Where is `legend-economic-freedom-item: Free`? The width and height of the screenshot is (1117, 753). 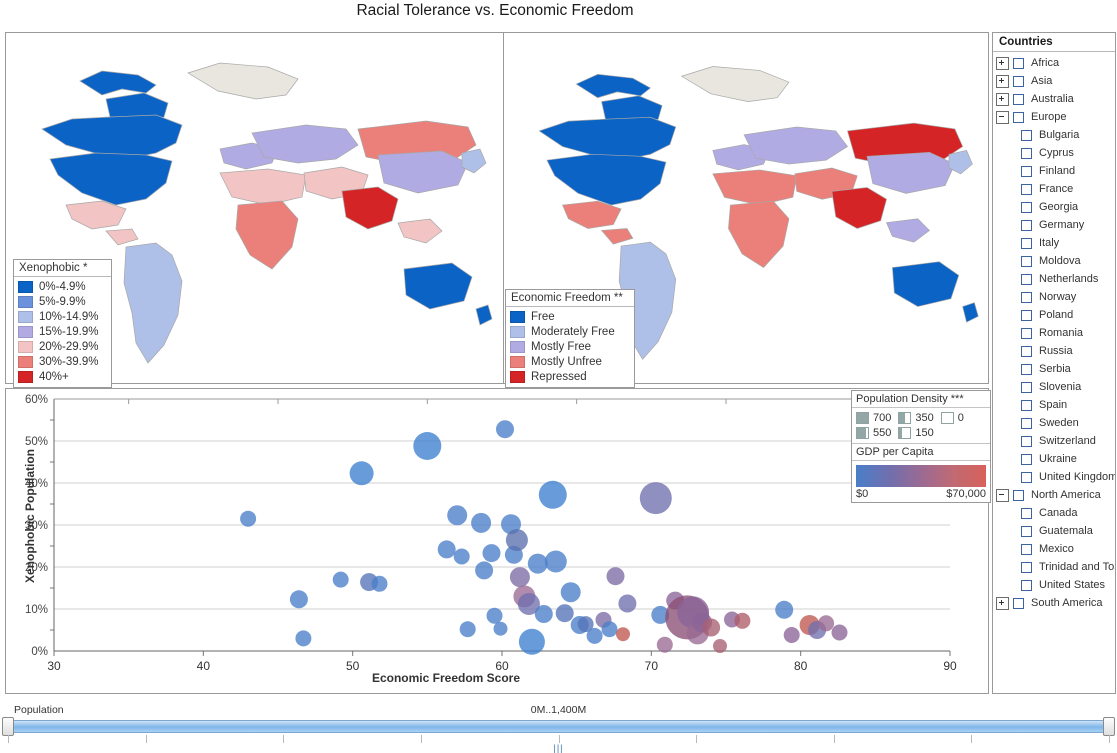 legend-economic-freedom-item: Free is located at coordinates (570, 316).